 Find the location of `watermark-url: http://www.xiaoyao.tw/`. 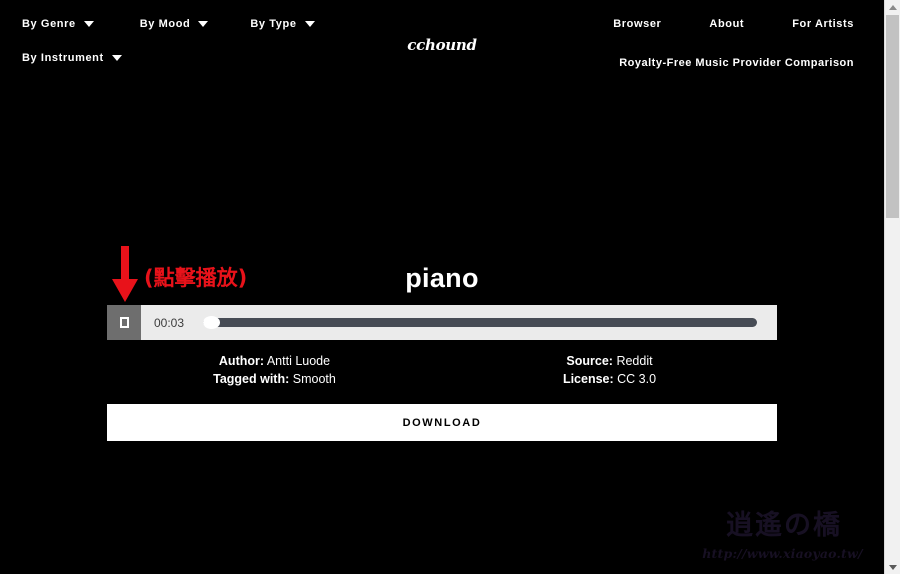

watermark-url: http://www.xiaoyao.tw/ is located at coordinates (782, 553).